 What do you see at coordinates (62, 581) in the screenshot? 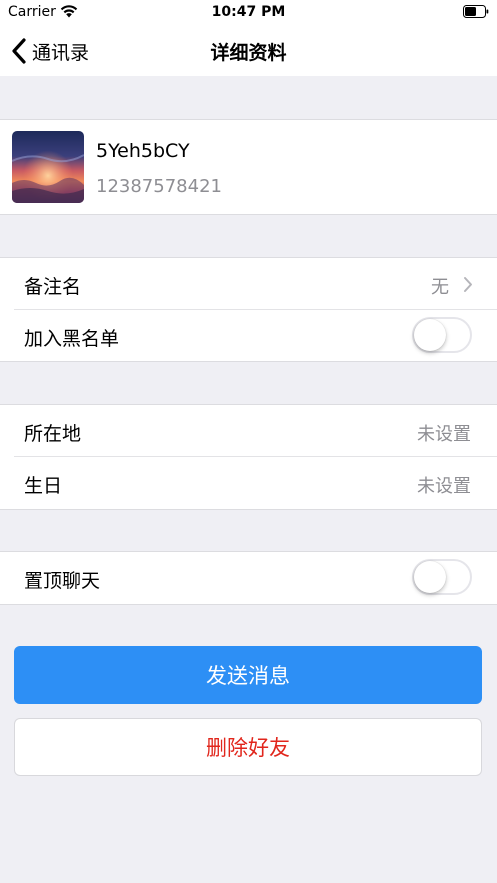
I see `pin-chat-label: 置顶聊天` at bounding box center [62, 581].